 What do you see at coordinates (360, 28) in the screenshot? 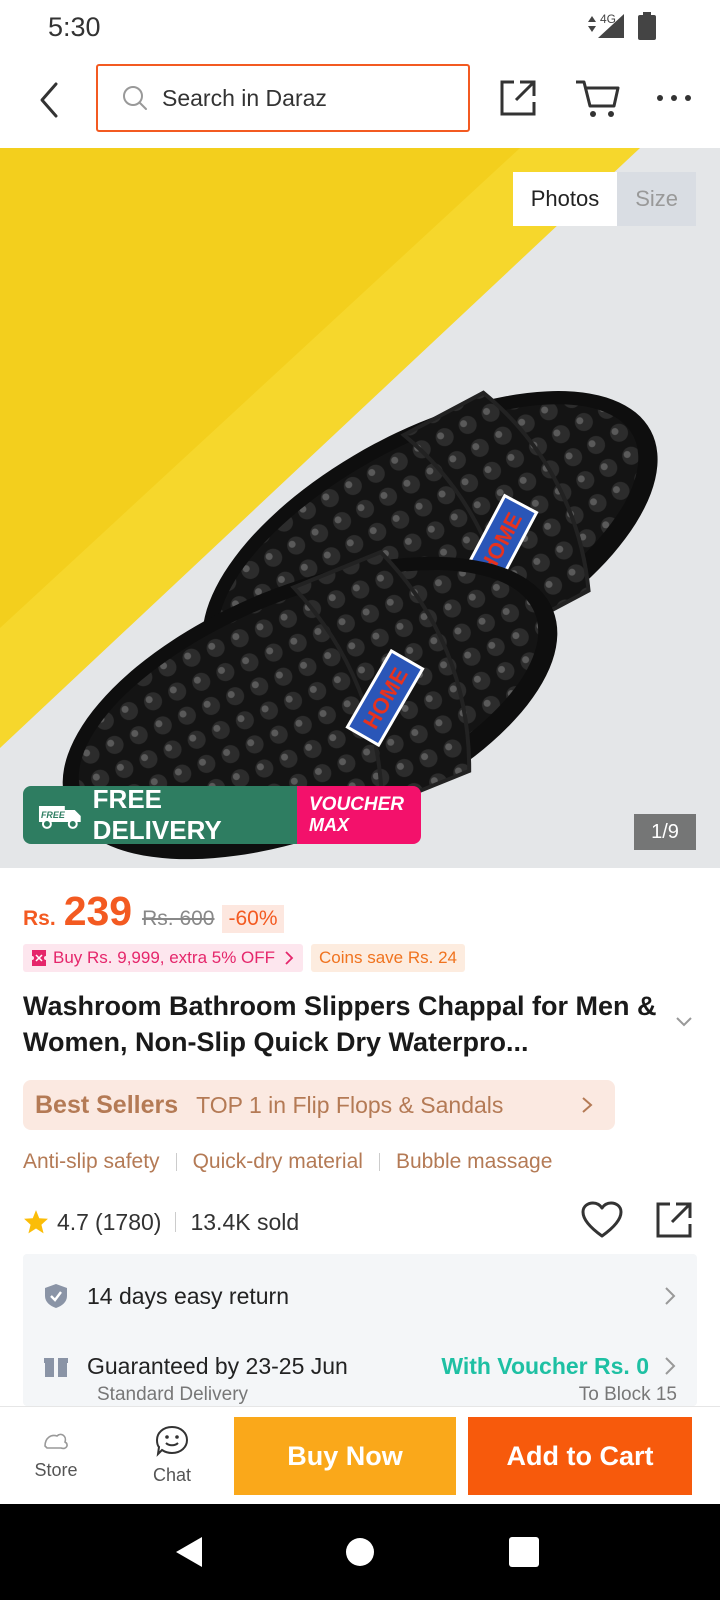
I see `status-bar: 5:30 4G` at bounding box center [360, 28].